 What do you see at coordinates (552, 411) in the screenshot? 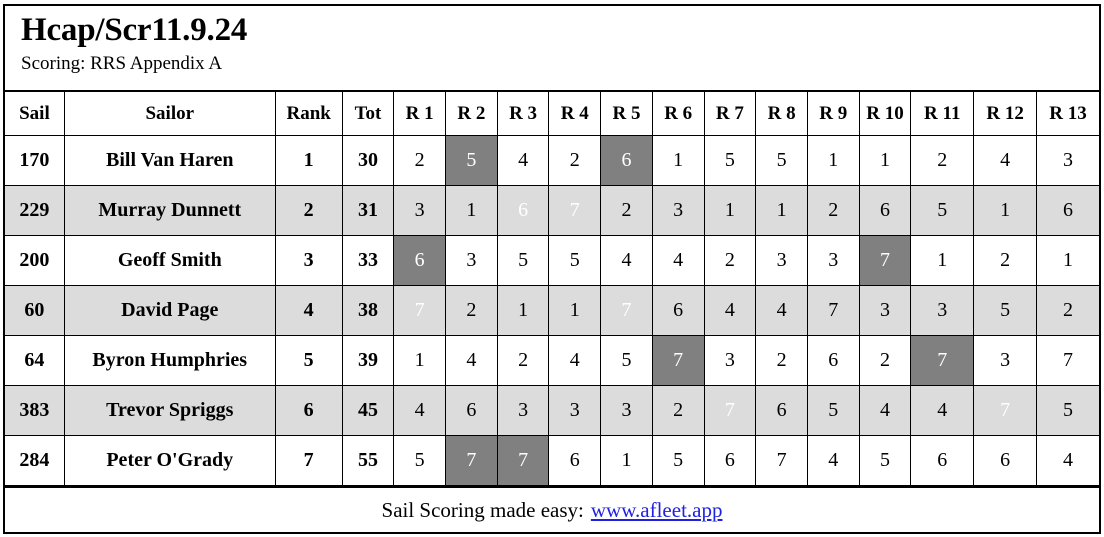
I see `table-row: 383 Trevor Spriggs 6 45 4 6 3 3 3 2 7 6 5 4 4 7 5` at bounding box center [552, 411].